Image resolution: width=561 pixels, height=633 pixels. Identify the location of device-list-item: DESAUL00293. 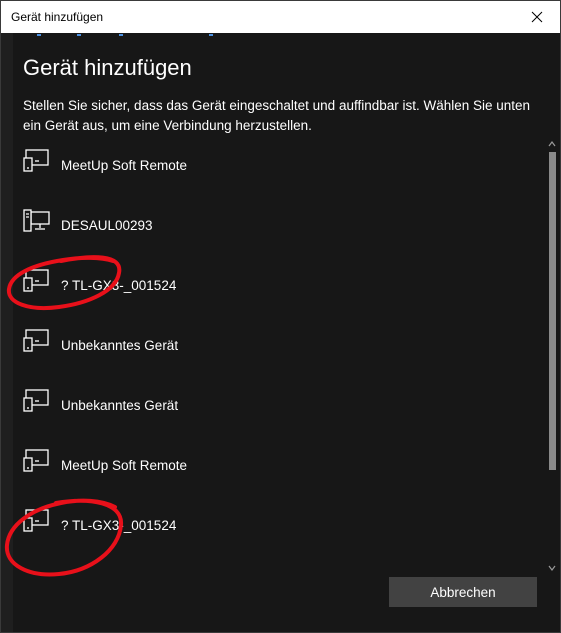
(278, 220).